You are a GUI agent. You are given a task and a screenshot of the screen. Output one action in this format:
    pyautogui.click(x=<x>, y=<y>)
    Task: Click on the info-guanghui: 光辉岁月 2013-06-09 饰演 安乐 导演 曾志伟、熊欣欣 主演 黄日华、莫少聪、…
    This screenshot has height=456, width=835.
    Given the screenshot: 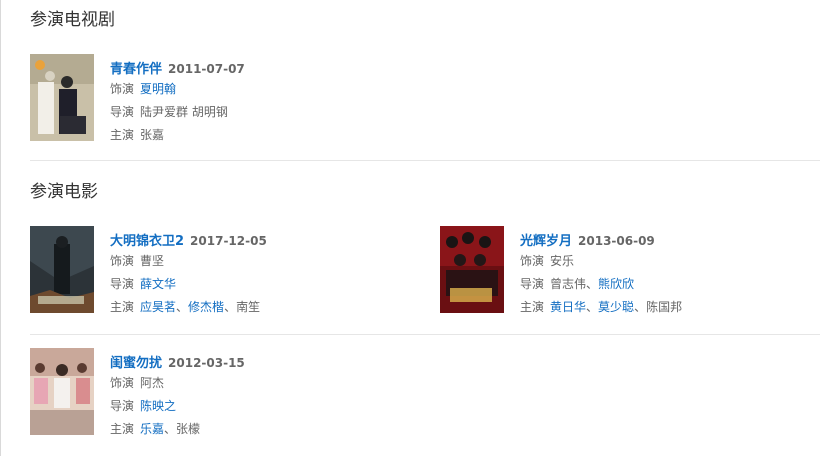 What is the action you would take?
    pyautogui.click(x=670, y=274)
    